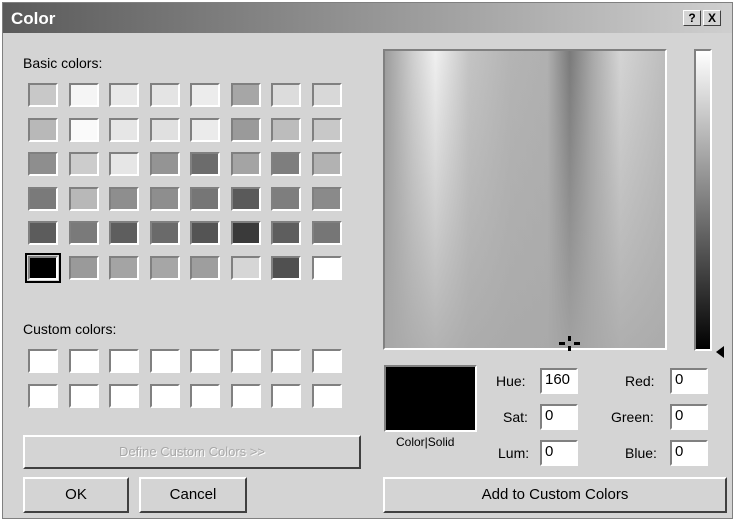  Describe the element at coordinates (367, 18) in the screenshot. I see `title-bar: Color ? X` at that location.